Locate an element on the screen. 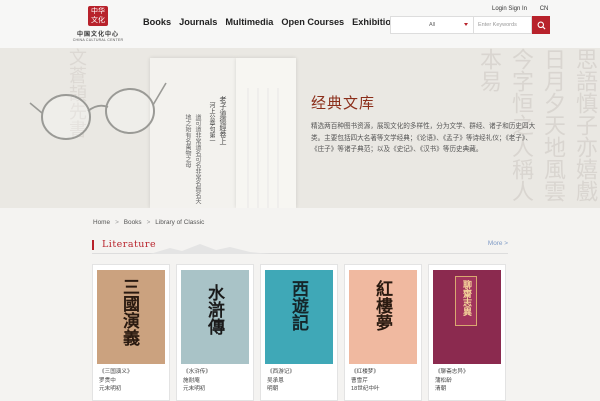  book-cover: 聊齋志異 is located at coordinates (467, 317).